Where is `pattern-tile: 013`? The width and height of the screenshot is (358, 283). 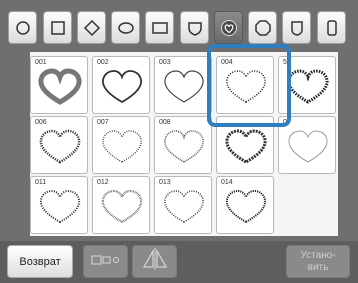 pattern-tile: 013 is located at coordinates (183, 205).